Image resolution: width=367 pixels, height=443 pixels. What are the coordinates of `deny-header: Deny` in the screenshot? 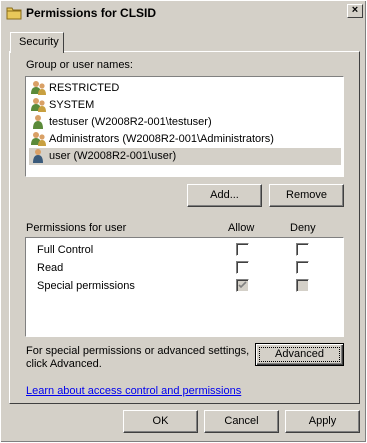 It's located at (303, 228).